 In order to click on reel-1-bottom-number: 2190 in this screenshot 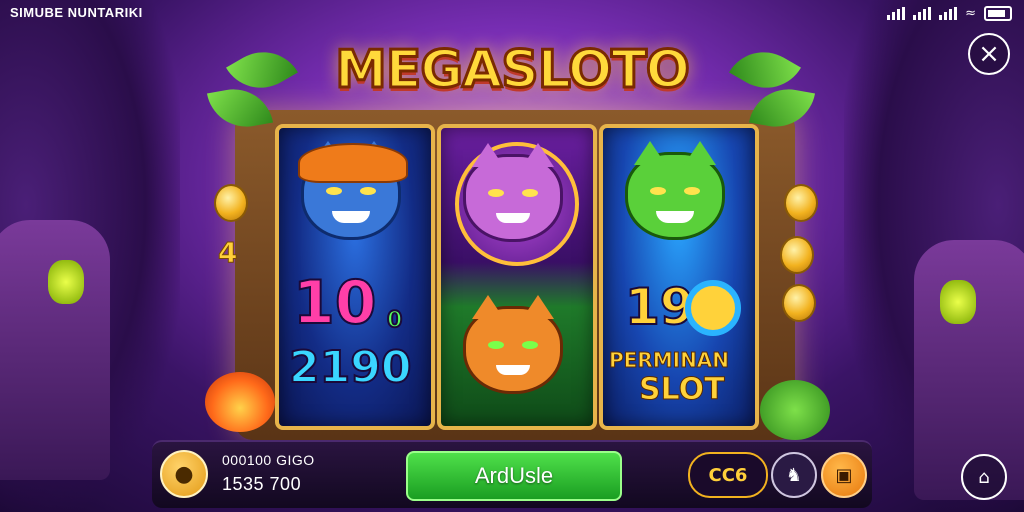, I will do `click(350, 367)`.